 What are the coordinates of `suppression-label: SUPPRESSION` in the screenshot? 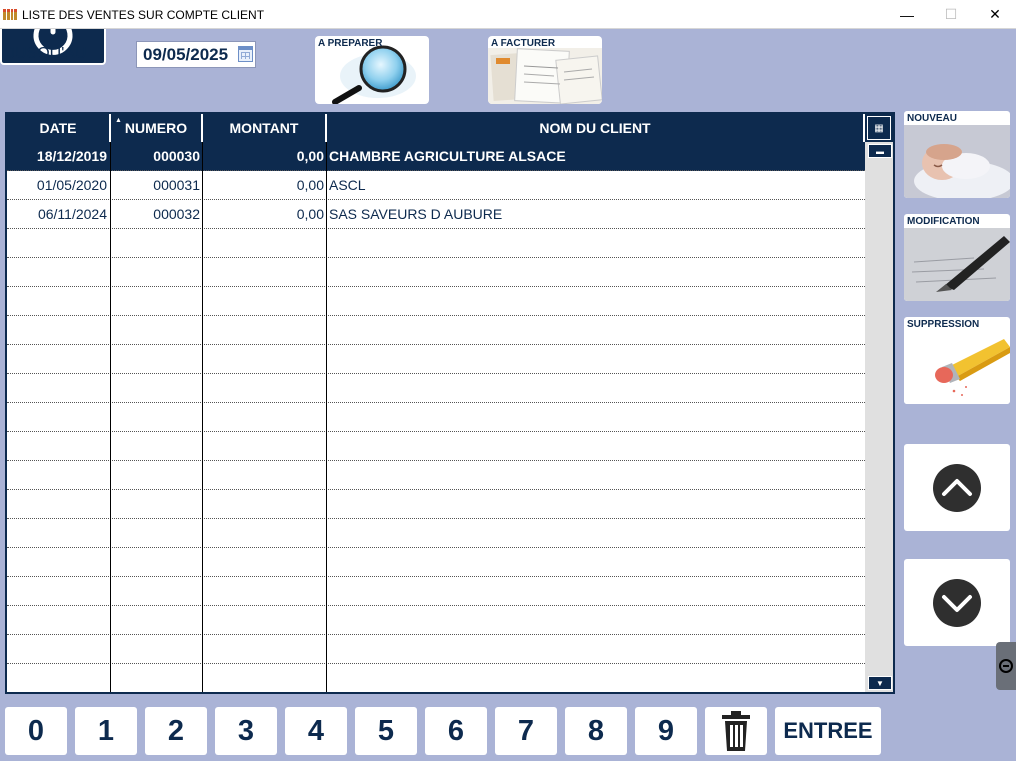 It's located at (943, 324).